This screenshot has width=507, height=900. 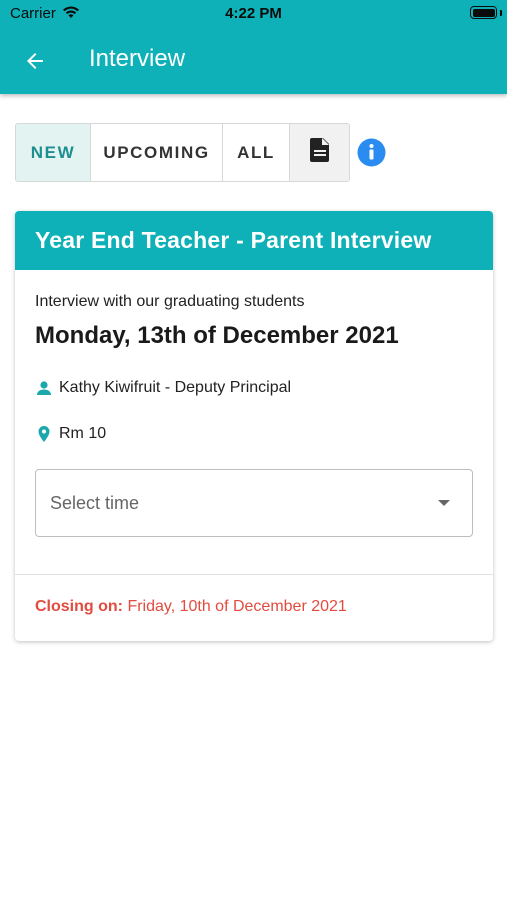 What do you see at coordinates (44, 434) in the screenshot?
I see `location-pin-icon` at bounding box center [44, 434].